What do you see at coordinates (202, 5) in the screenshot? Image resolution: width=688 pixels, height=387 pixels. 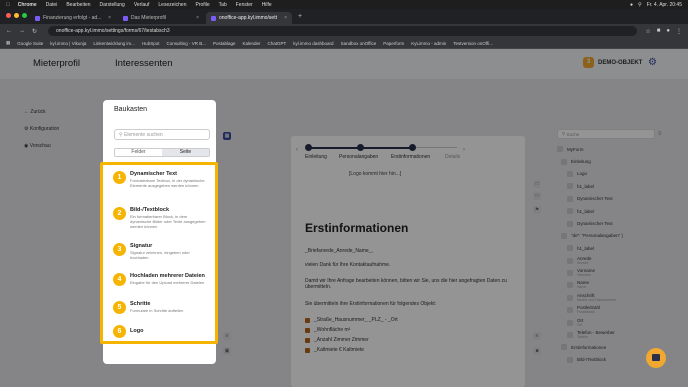 I see `menu-profiles: Profile` at bounding box center [202, 5].